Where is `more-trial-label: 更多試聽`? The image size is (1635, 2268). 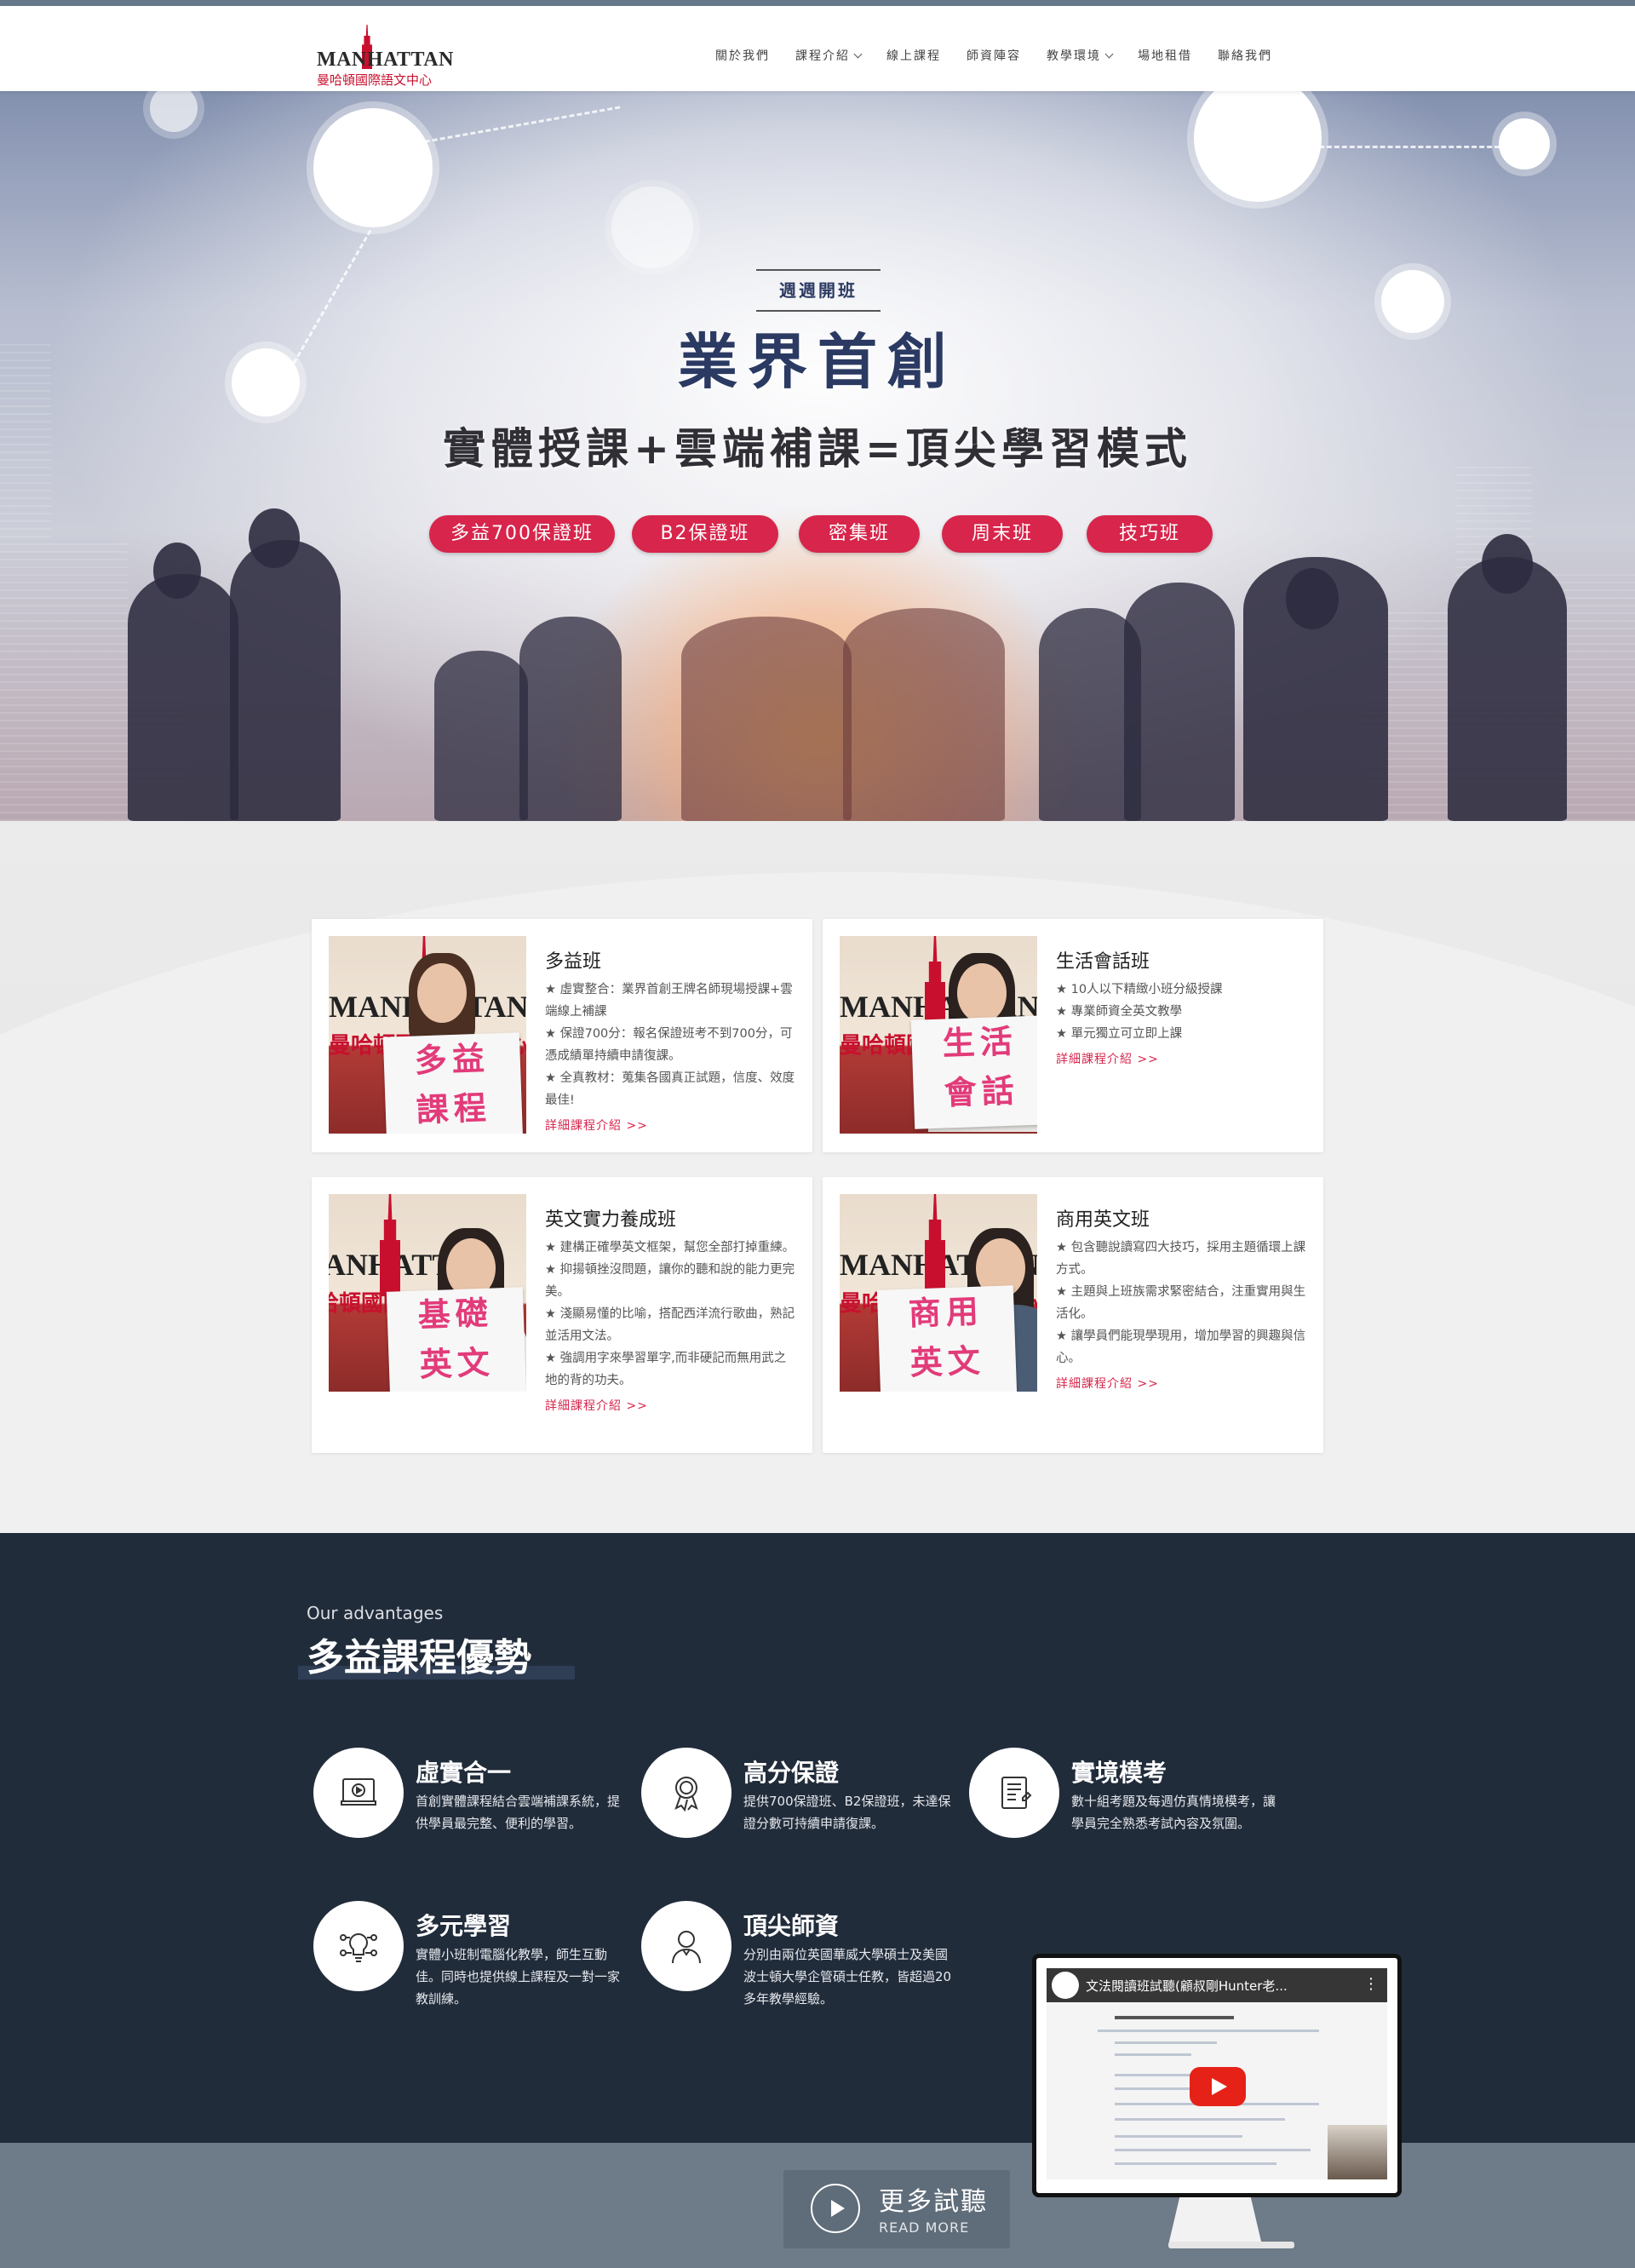 more-trial-label: 更多試聽 is located at coordinates (933, 2202).